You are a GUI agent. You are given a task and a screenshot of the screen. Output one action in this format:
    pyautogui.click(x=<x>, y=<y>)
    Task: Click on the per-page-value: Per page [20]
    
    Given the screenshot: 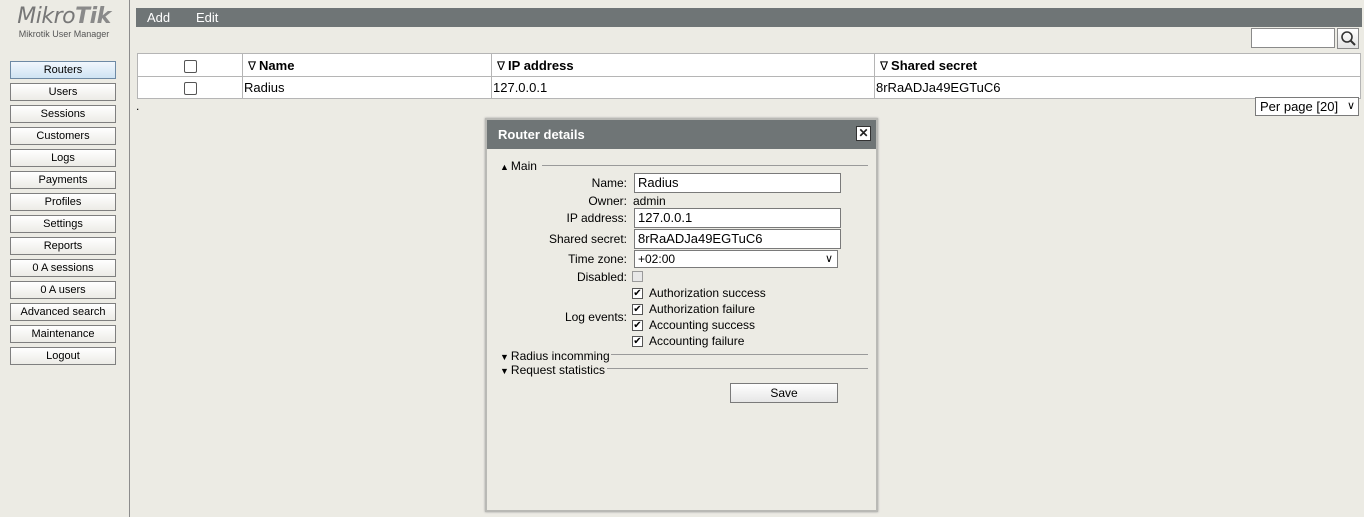 What is the action you would take?
    pyautogui.click(x=1299, y=106)
    